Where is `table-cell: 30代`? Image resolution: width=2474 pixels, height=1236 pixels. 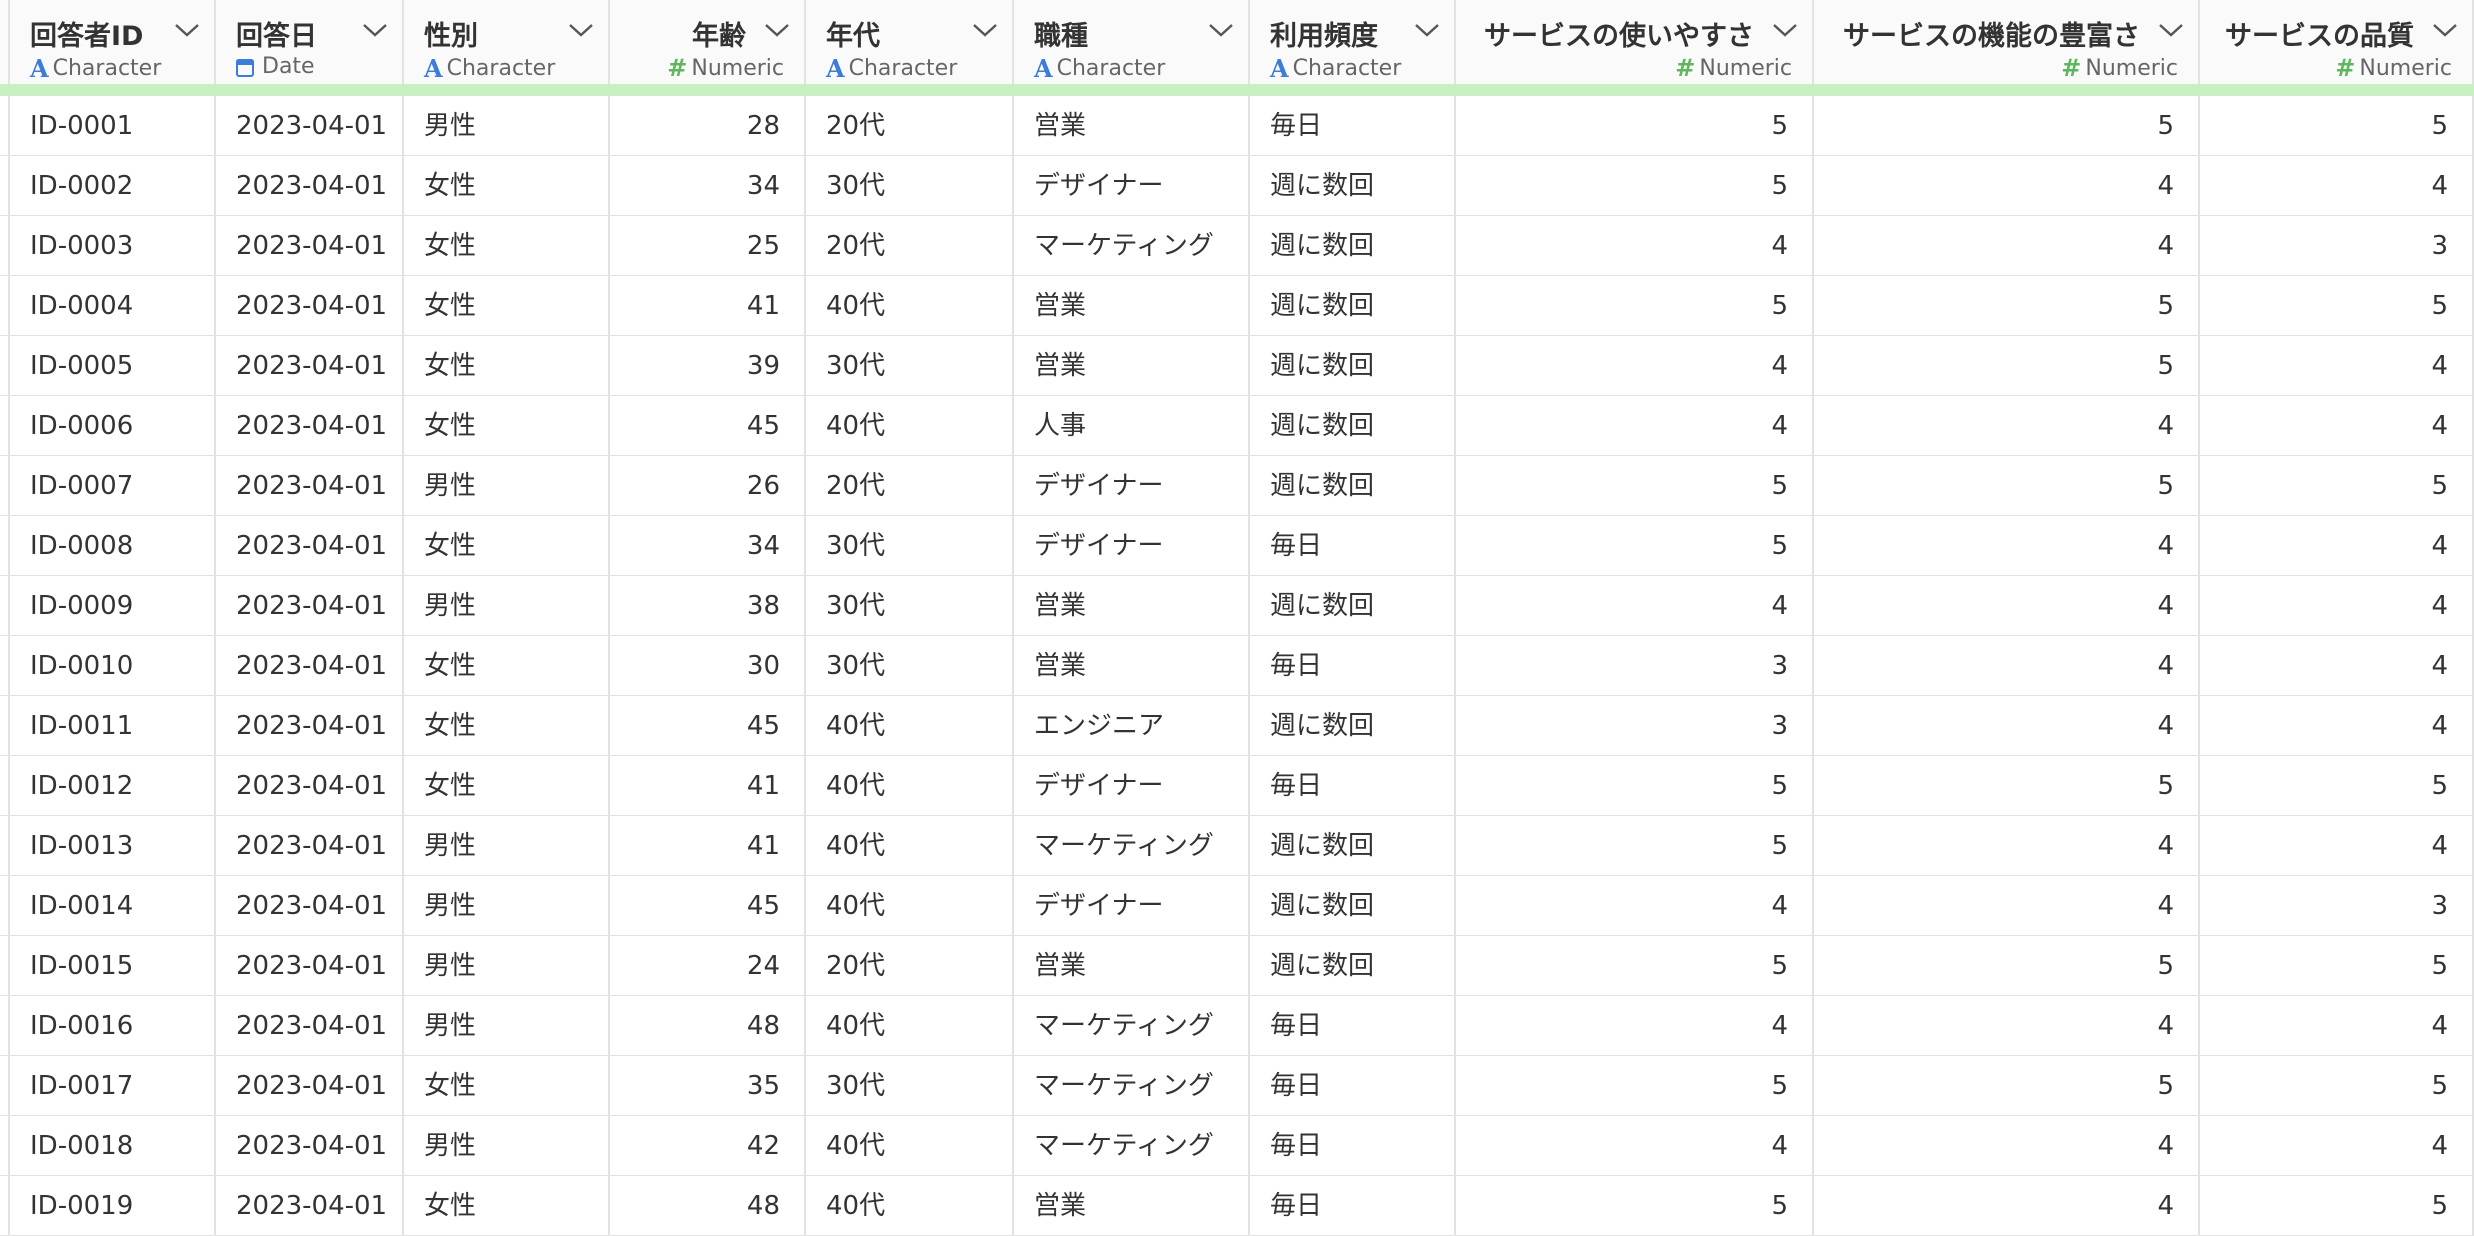
table-cell: 30代 is located at coordinates (910, 665).